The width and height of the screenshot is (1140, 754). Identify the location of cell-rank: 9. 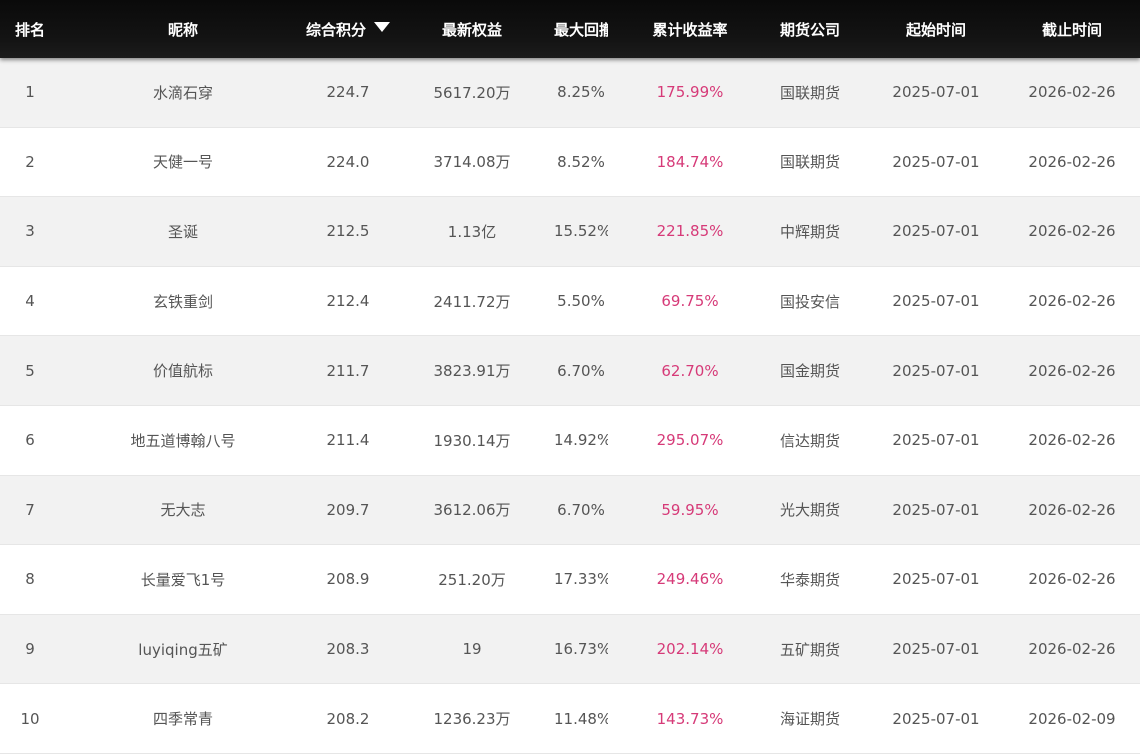
(30, 649).